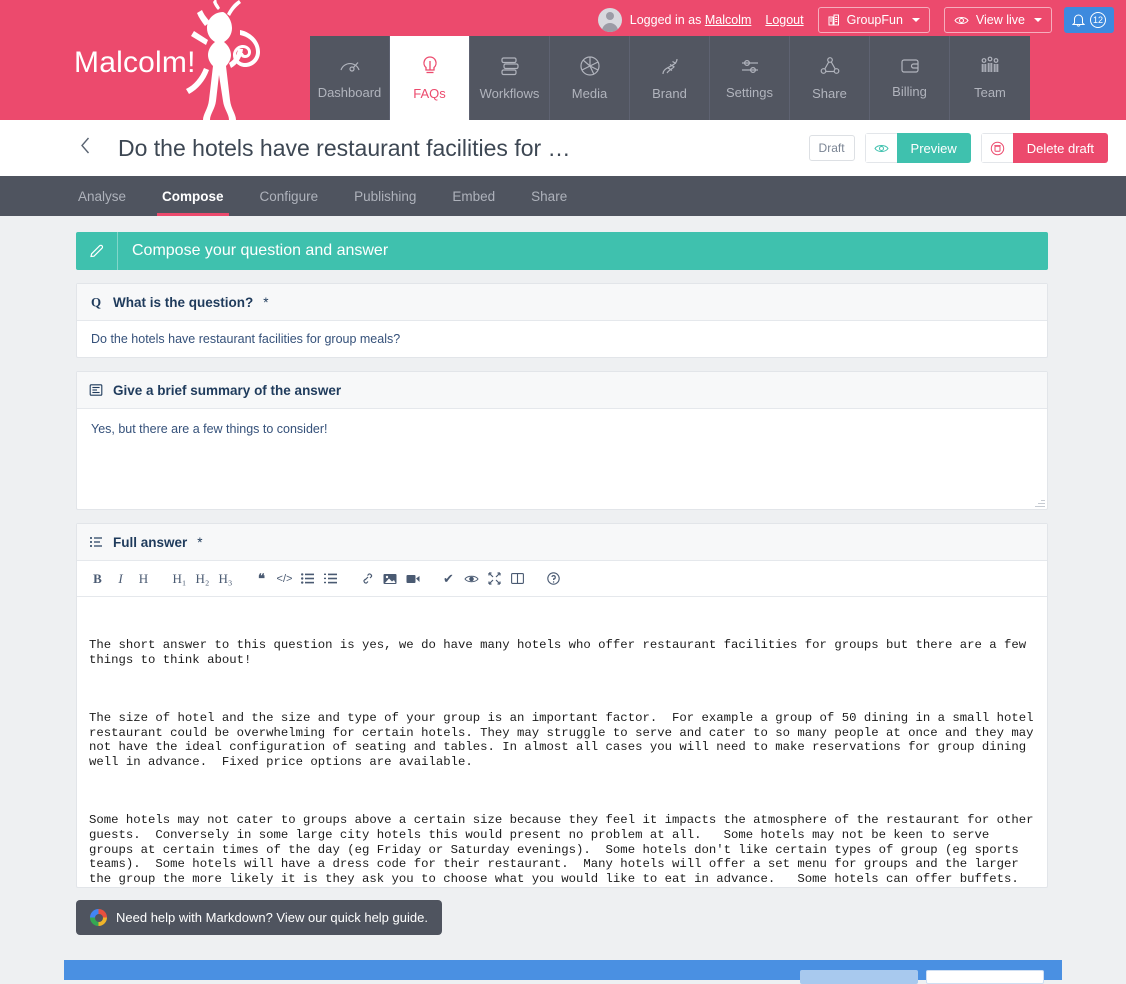 The height and width of the screenshot is (984, 1126). Describe the element at coordinates (829, 93) in the screenshot. I see `nav-label: Share` at that location.